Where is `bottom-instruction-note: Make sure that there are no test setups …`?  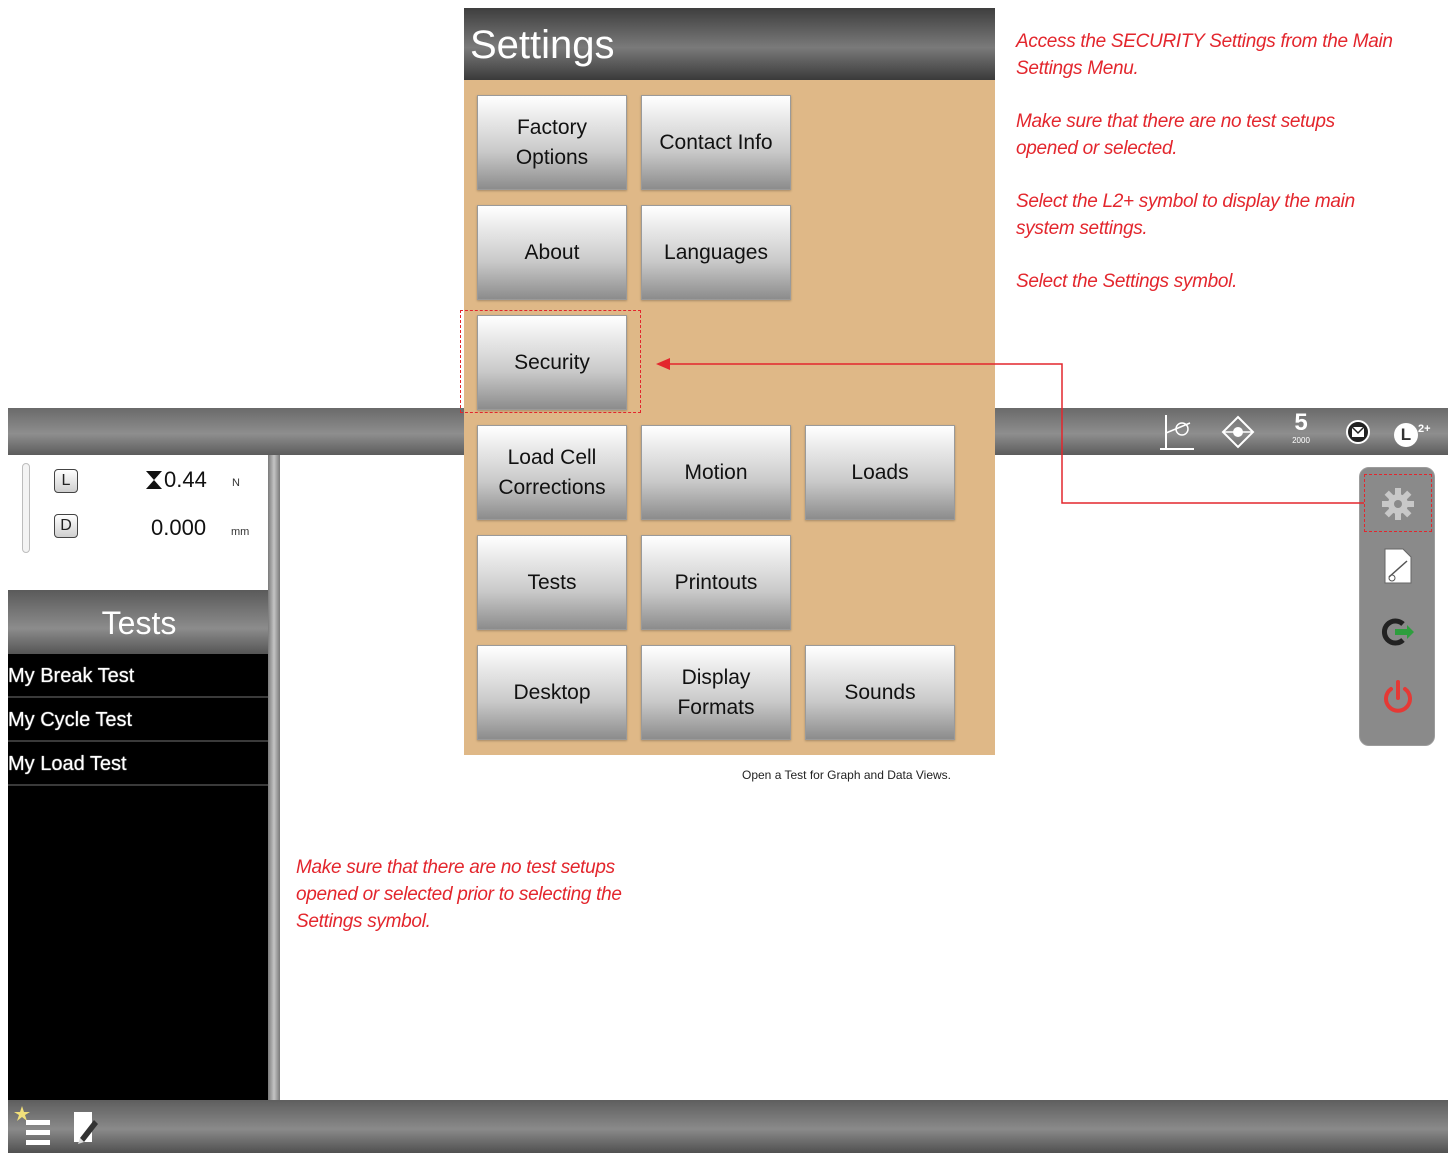
bottom-instruction-note: Make sure that there are no test setups … is located at coordinates (459, 894).